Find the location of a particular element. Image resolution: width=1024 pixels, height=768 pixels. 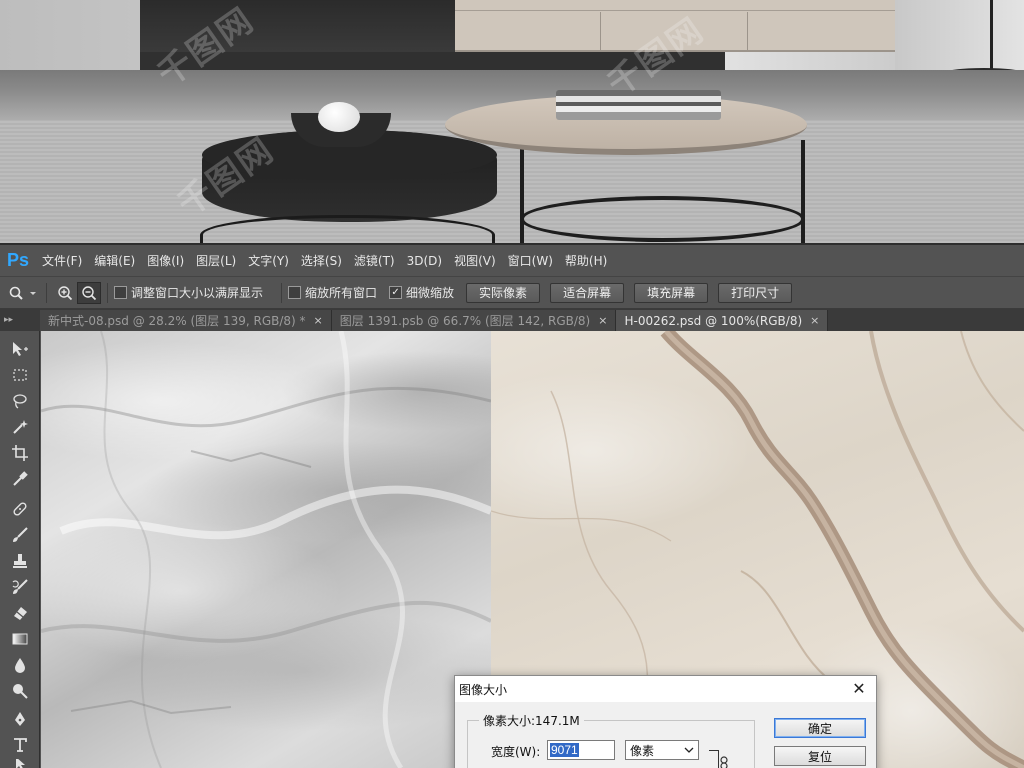

move-arrow-icon is located at coordinates (20, 349).